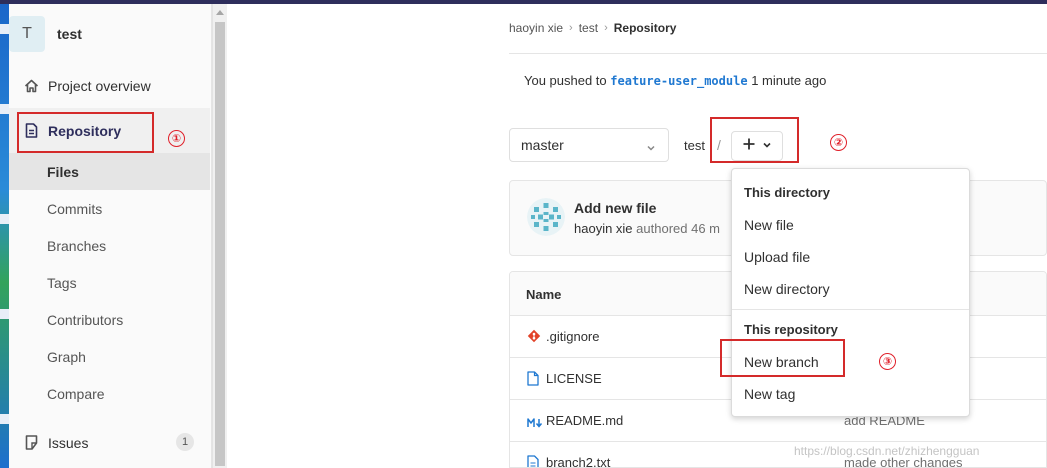  I want to click on annotation-box-add-button, so click(754, 140).